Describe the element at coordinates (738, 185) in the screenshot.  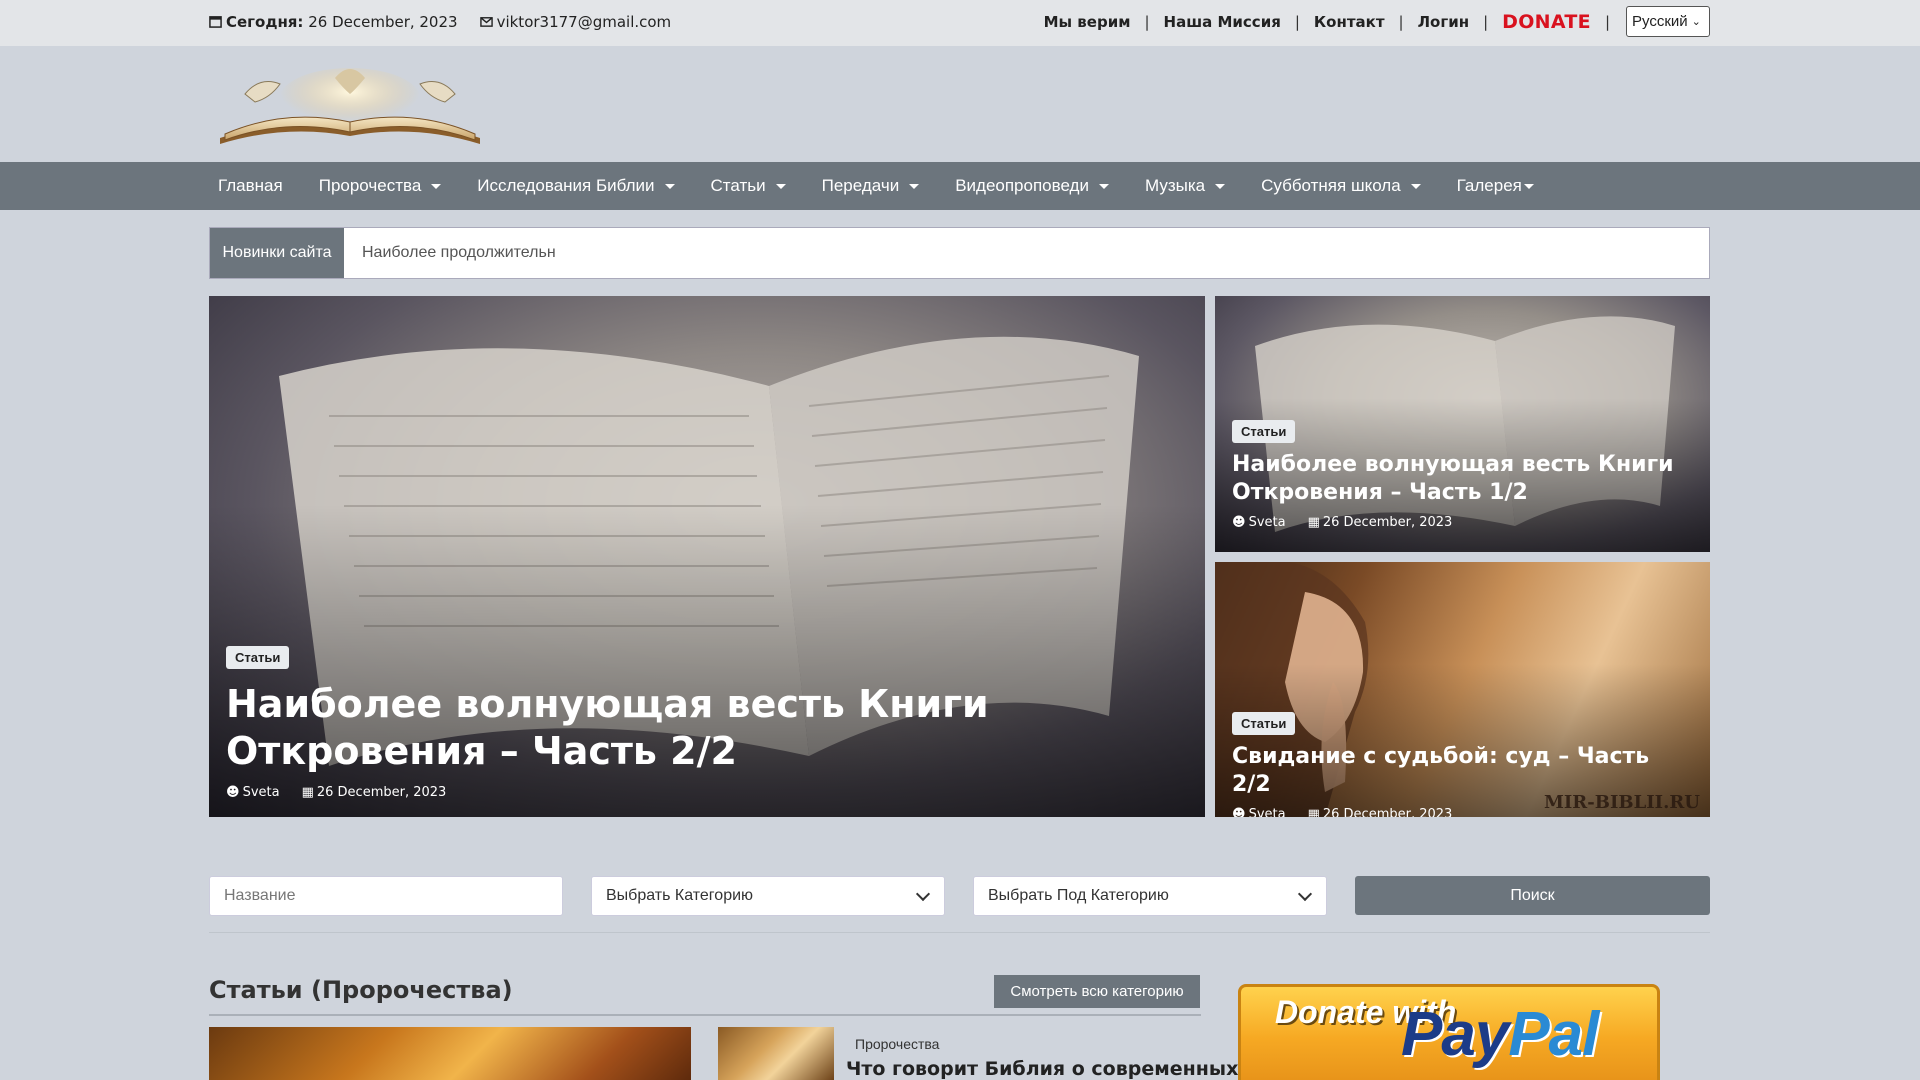
I see `nav-label: Статьи` at that location.